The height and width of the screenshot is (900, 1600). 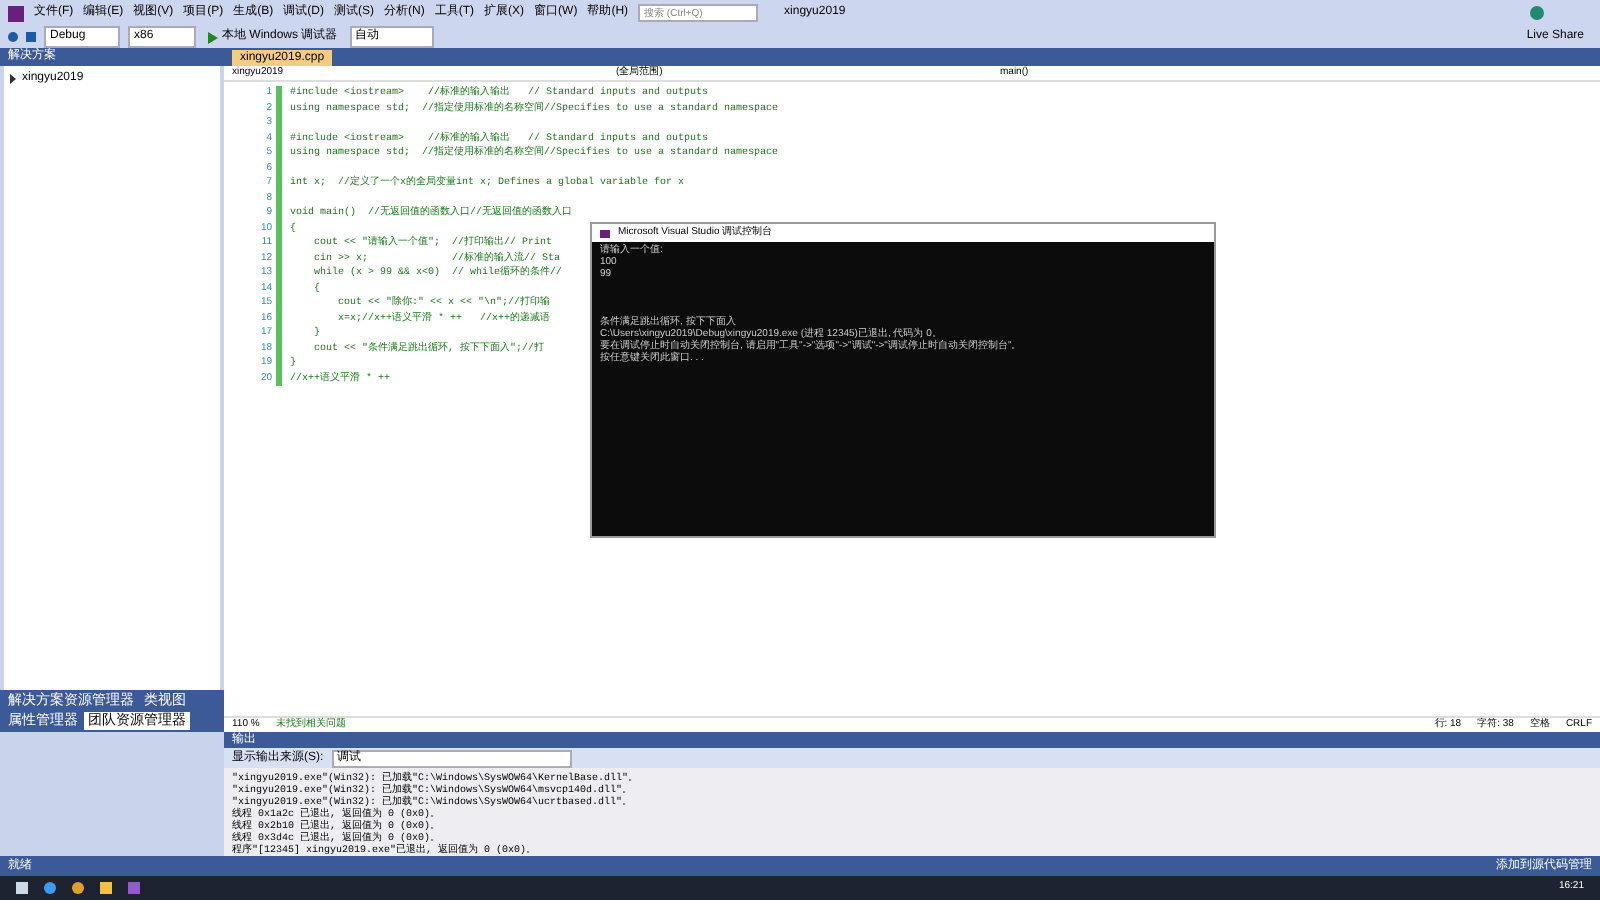 What do you see at coordinates (16, 13) in the screenshot?
I see `app-logo-icon` at bounding box center [16, 13].